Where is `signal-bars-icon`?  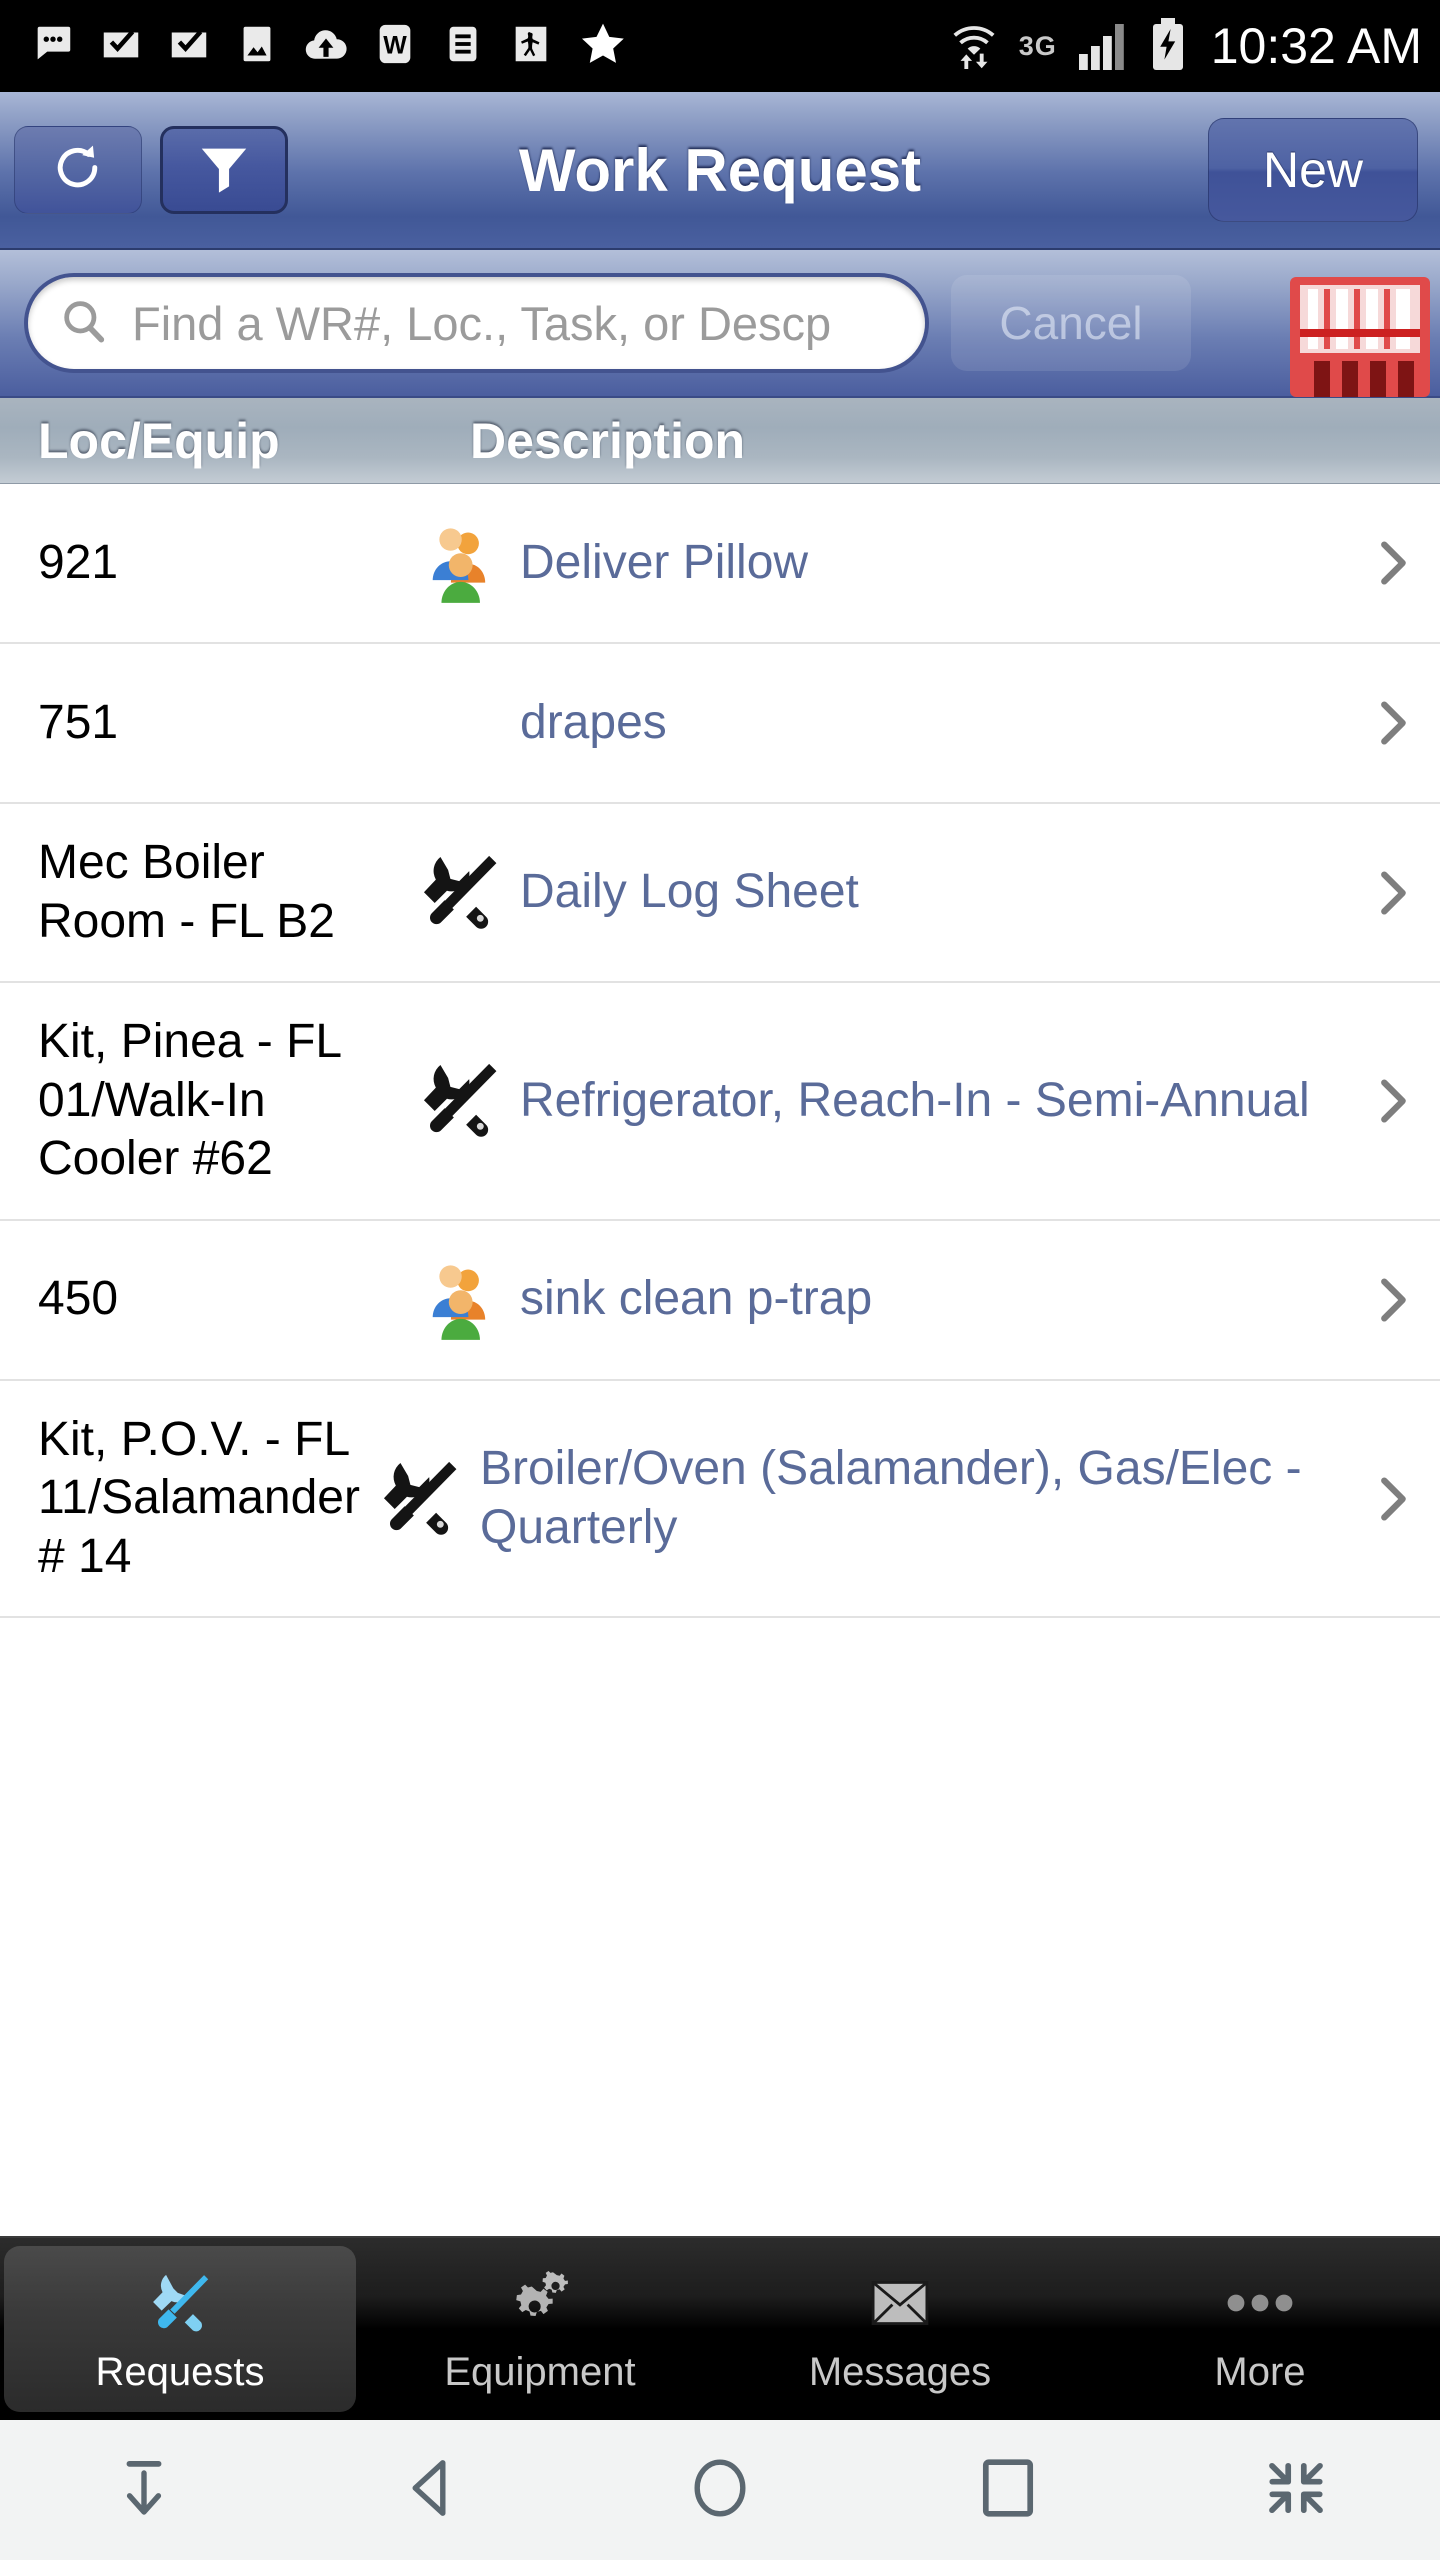 signal-bars-icon is located at coordinates (1104, 46).